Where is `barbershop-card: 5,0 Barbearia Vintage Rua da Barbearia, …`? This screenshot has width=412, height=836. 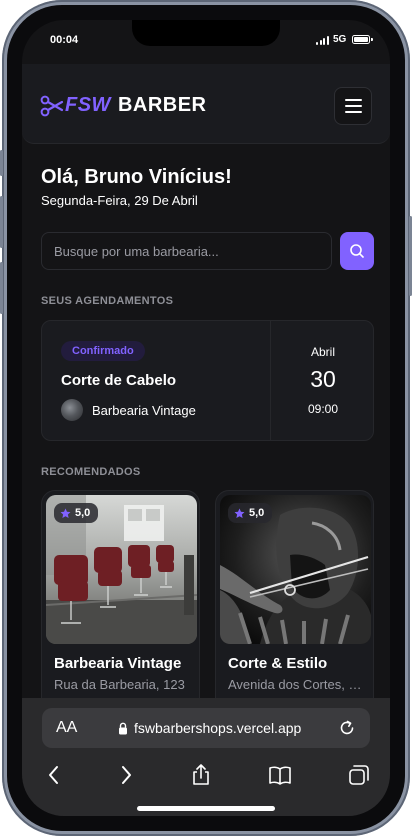
barbershop-card: 5,0 Barbearia Vintage Rua da Barbearia, … is located at coordinates (120, 603).